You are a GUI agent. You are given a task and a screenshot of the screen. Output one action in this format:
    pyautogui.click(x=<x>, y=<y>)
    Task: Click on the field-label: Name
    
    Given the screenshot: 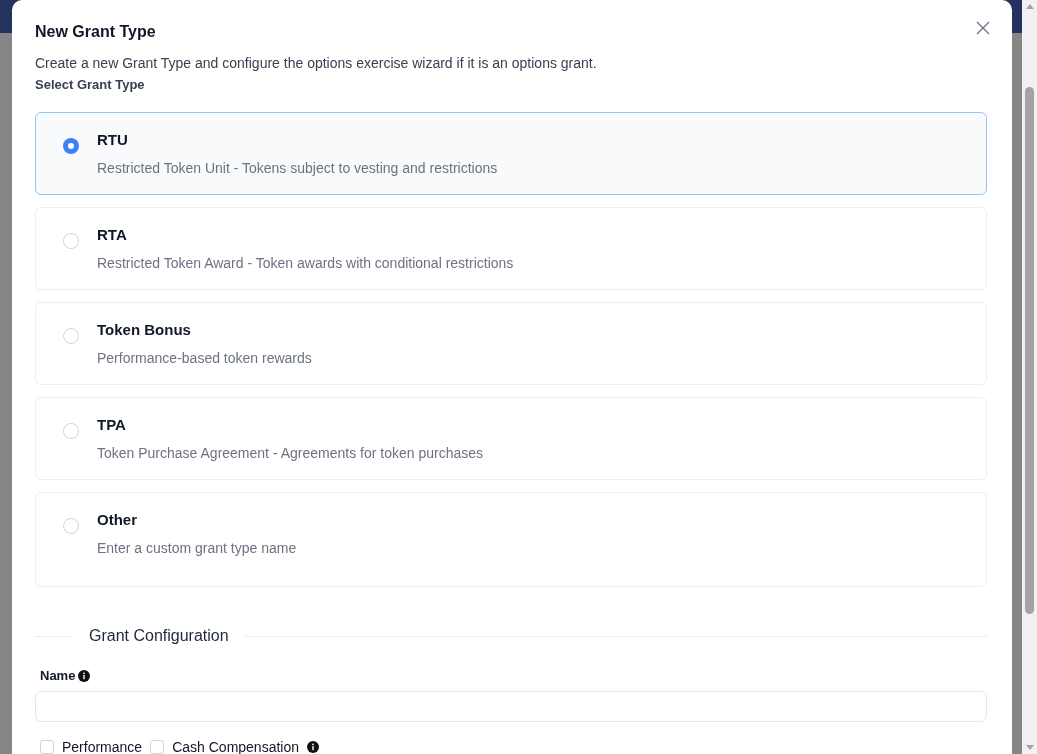 What is the action you would take?
    pyautogui.click(x=58, y=676)
    